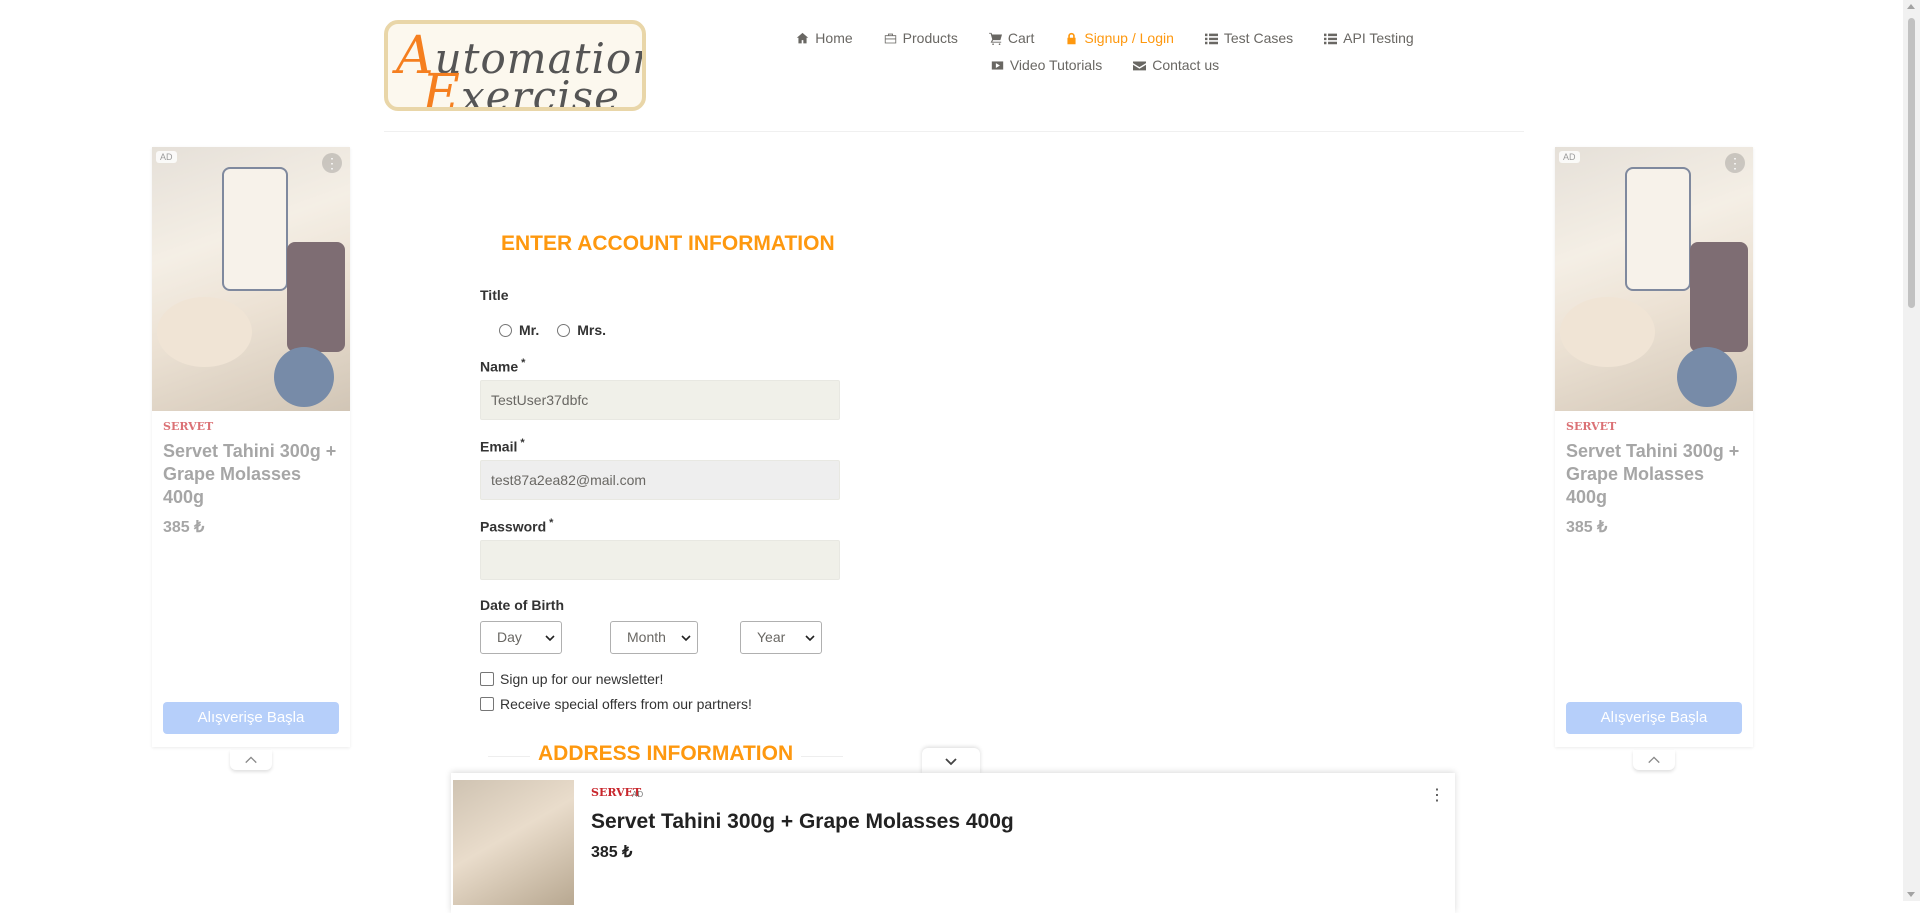 This screenshot has width=1920, height=913. What do you see at coordinates (995, 38) in the screenshot?
I see `cart-icon` at bounding box center [995, 38].